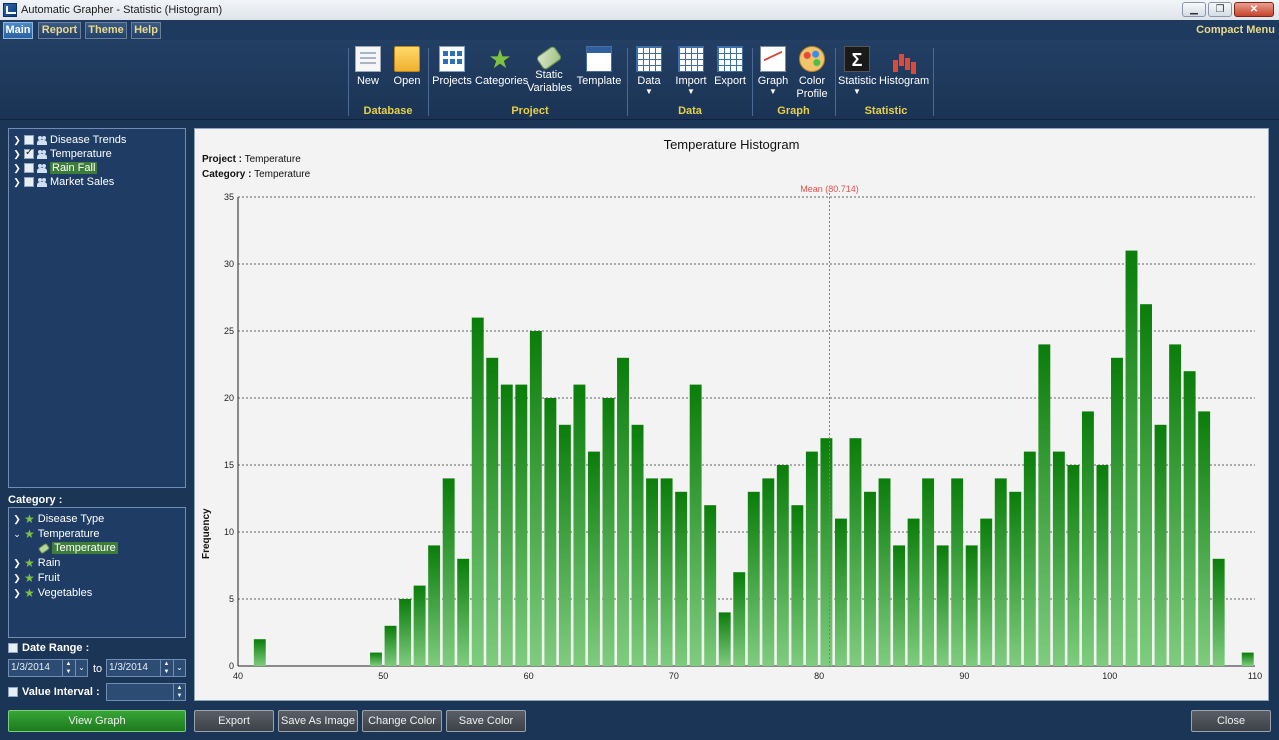 The height and width of the screenshot is (740, 1279). Describe the element at coordinates (48, 648) in the screenshot. I see `date-range-option: Date Range :` at that location.